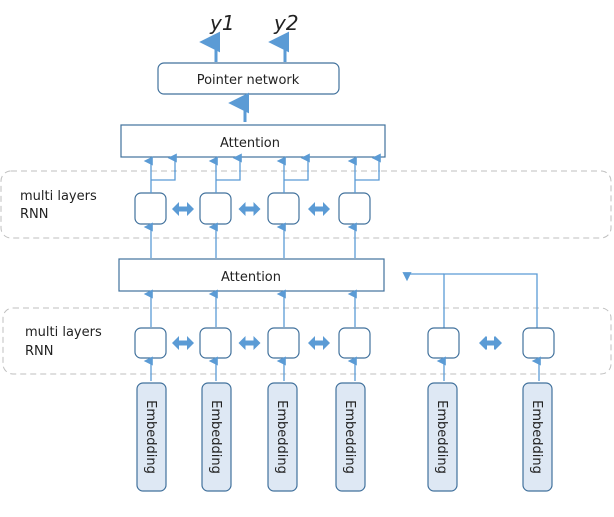 The width and height of the screenshot is (614, 517). I want to click on rnn-bottom-cells, so click(344, 335).